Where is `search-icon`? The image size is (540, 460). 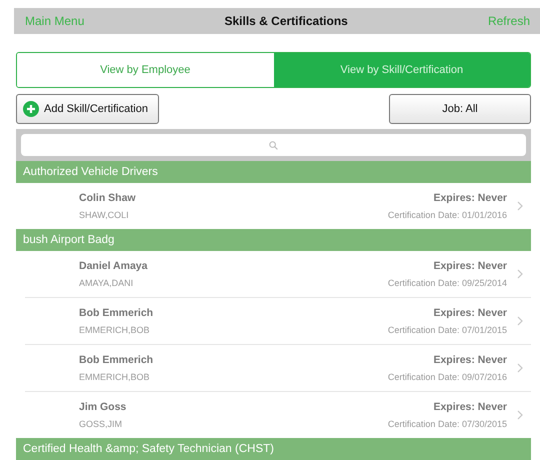
search-icon is located at coordinates (273, 145).